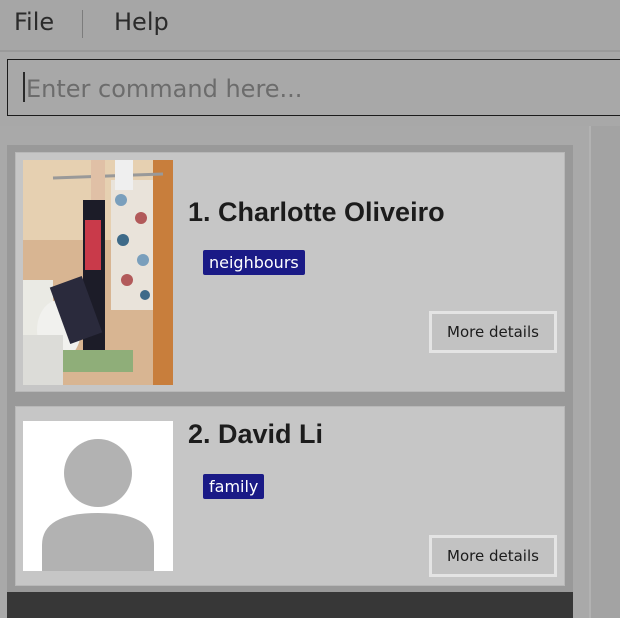 The width and height of the screenshot is (620, 618). I want to click on menu-separator, so click(82, 24).